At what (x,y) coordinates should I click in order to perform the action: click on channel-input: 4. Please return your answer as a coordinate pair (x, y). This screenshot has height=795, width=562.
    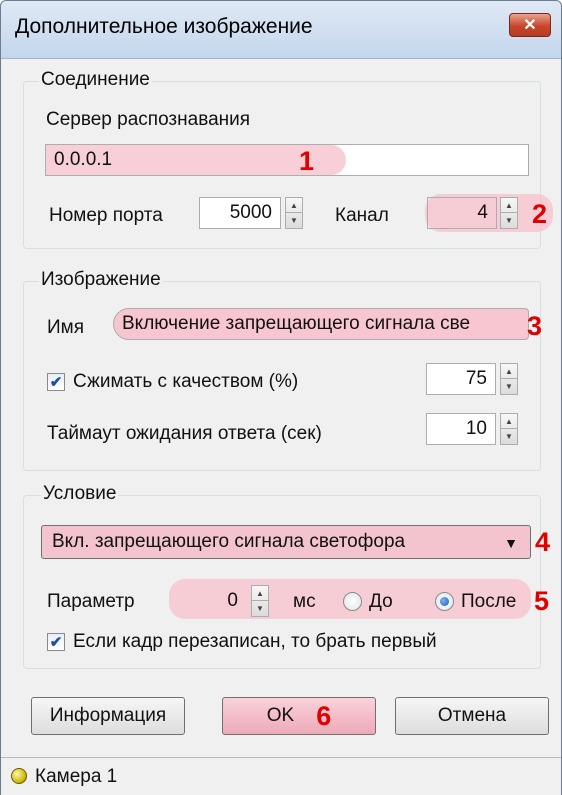
    Looking at the image, I should click on (462, 213).